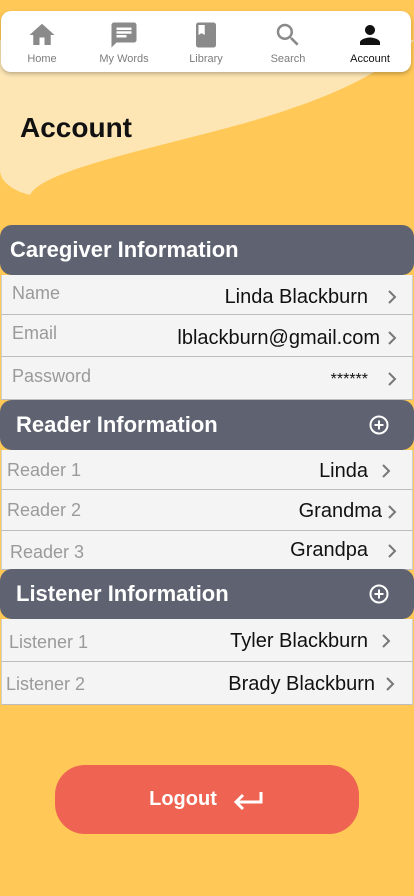 This screenshot has height=896, width=414. I want to click on row-value: Linda Blackburn, so click(296, 297).